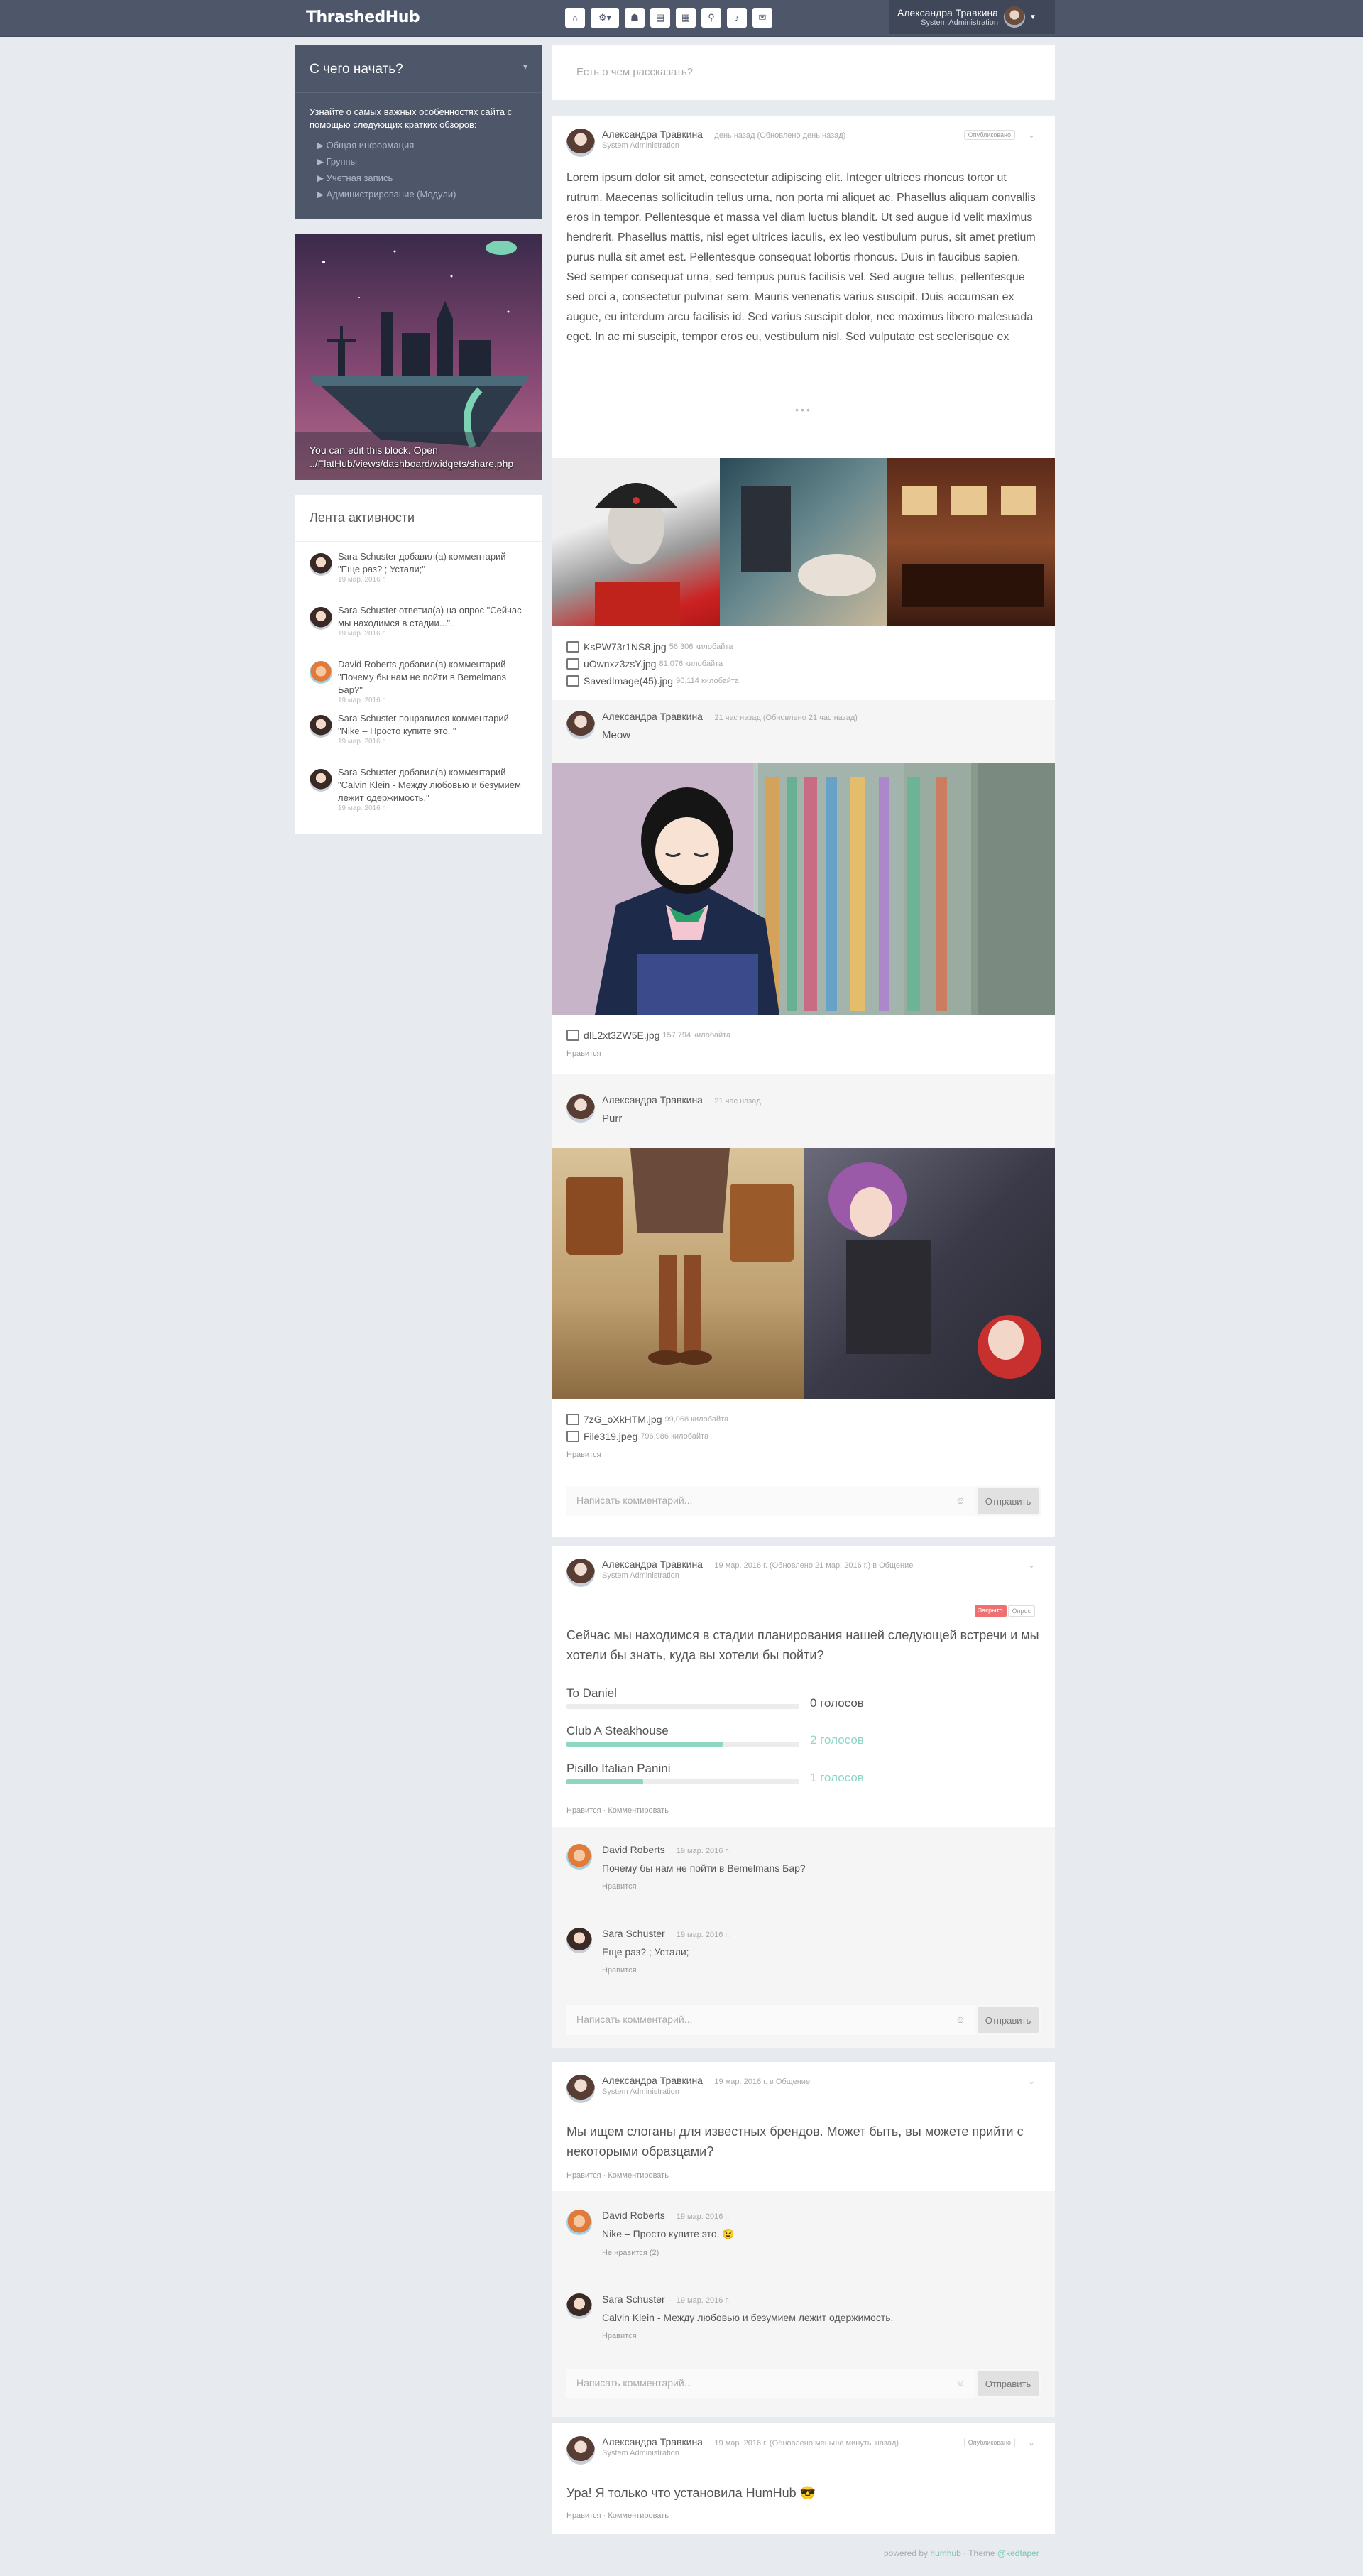 This screenshot has height=2576, width=1363. What do you see at coordinates (803, 646) in the screenshot?
I see `file-attachment: KsPW73r1NS8.jpg 56,306 килобайта` at bounding box center [803, 646].